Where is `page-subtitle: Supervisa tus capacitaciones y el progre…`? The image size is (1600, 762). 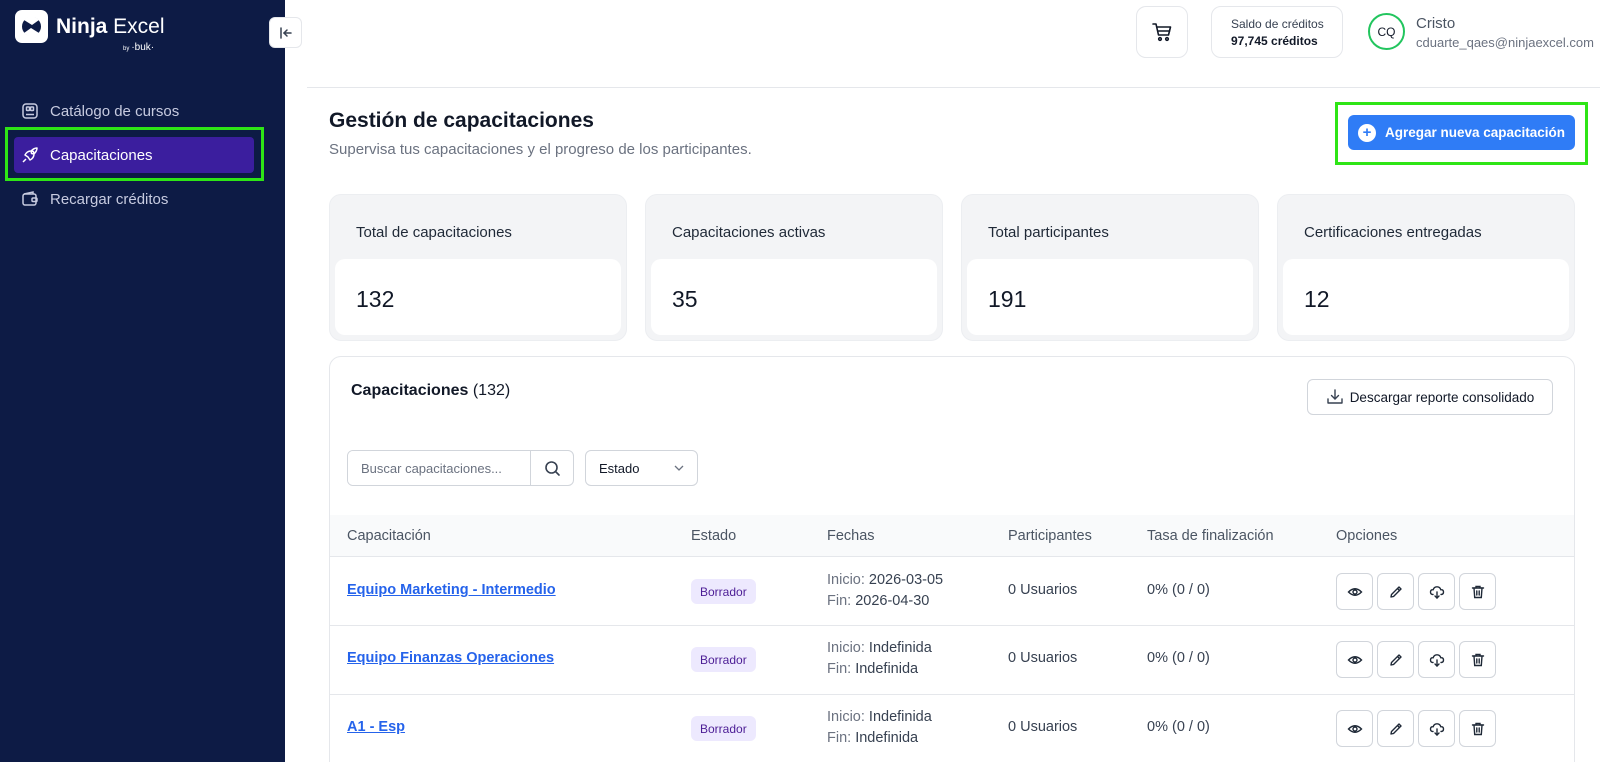 page-subtitle: Supervisa tus capacitaciones y el progre… is located at coordinates (540, 149).